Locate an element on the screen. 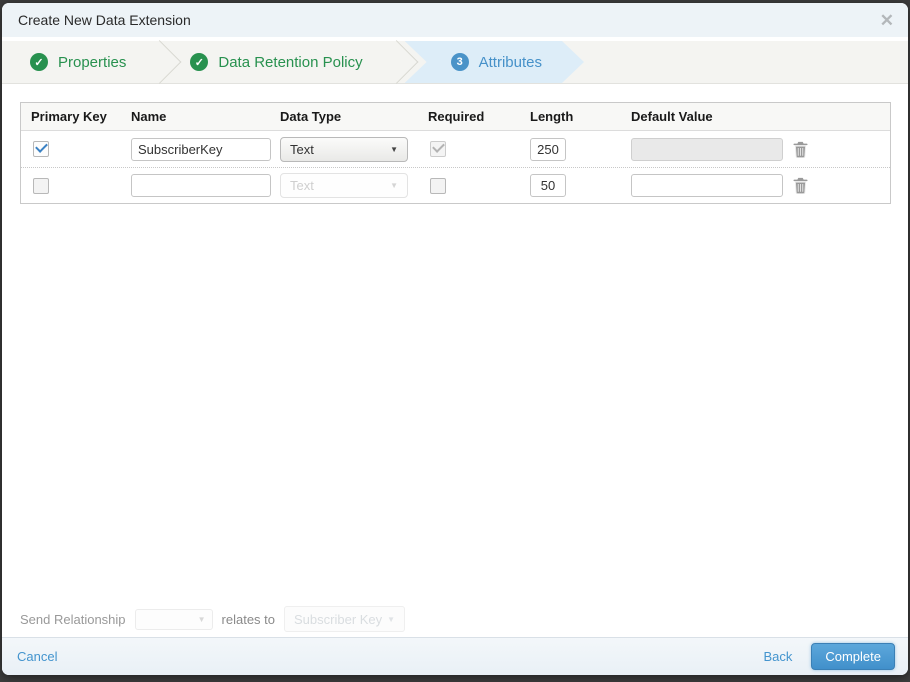  step-number-badge: 3 is located at coordinates (460, 62).